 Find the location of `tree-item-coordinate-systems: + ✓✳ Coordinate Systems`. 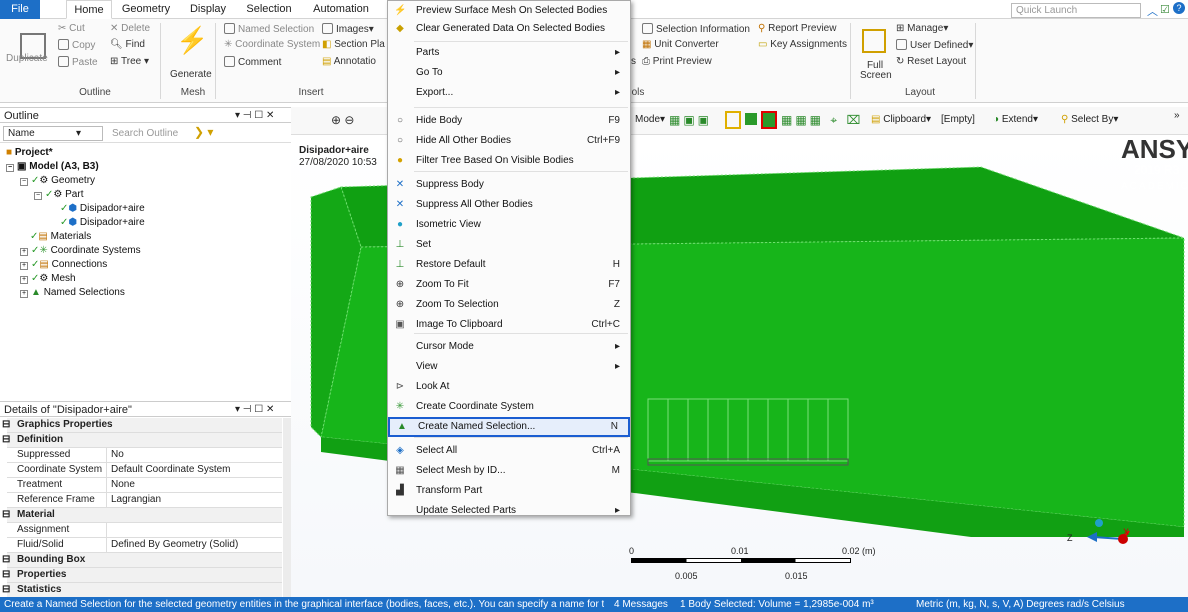

tree-item-coordinate-systems: + ✓✳ Coordinate Systems is located at coordinates (80, 250).